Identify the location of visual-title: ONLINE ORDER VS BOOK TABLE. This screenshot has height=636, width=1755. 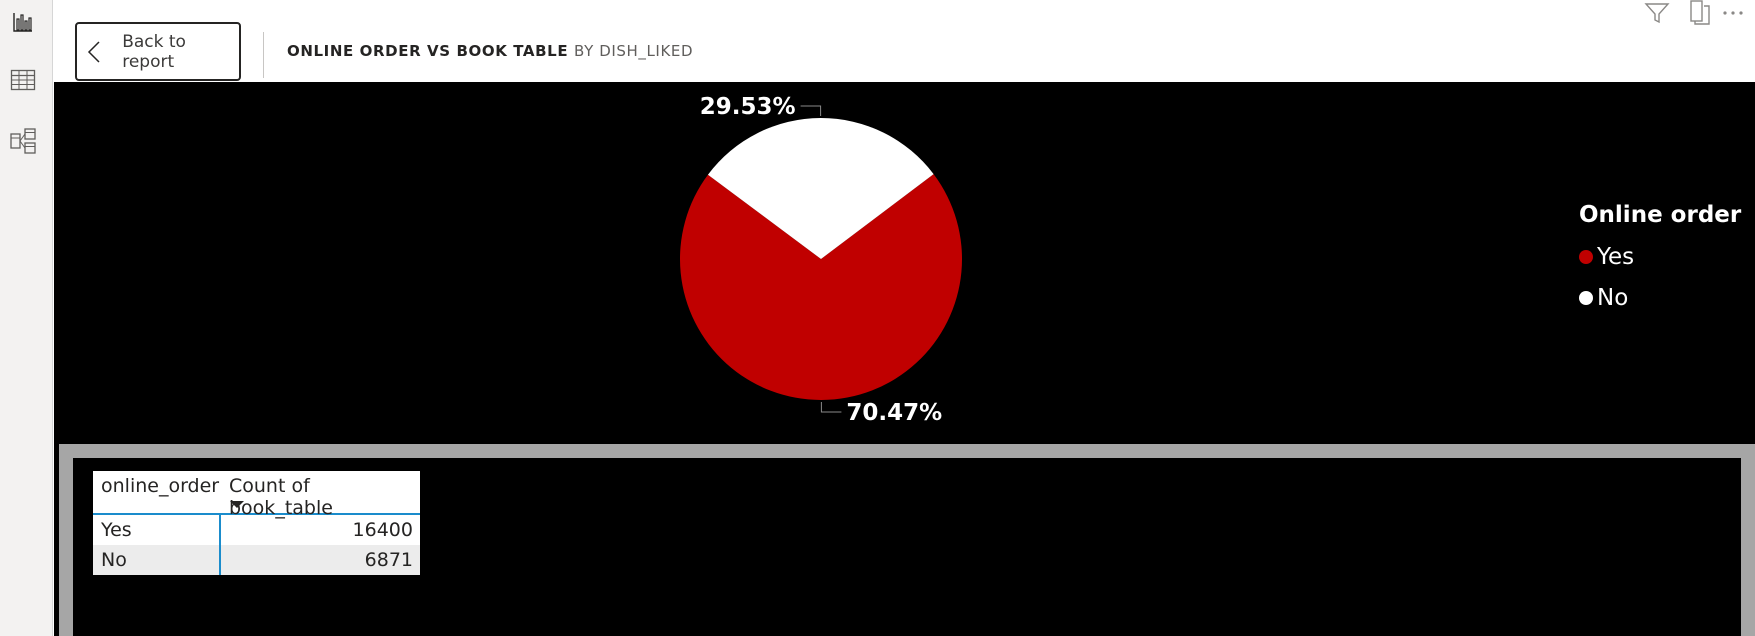
(428, 51).